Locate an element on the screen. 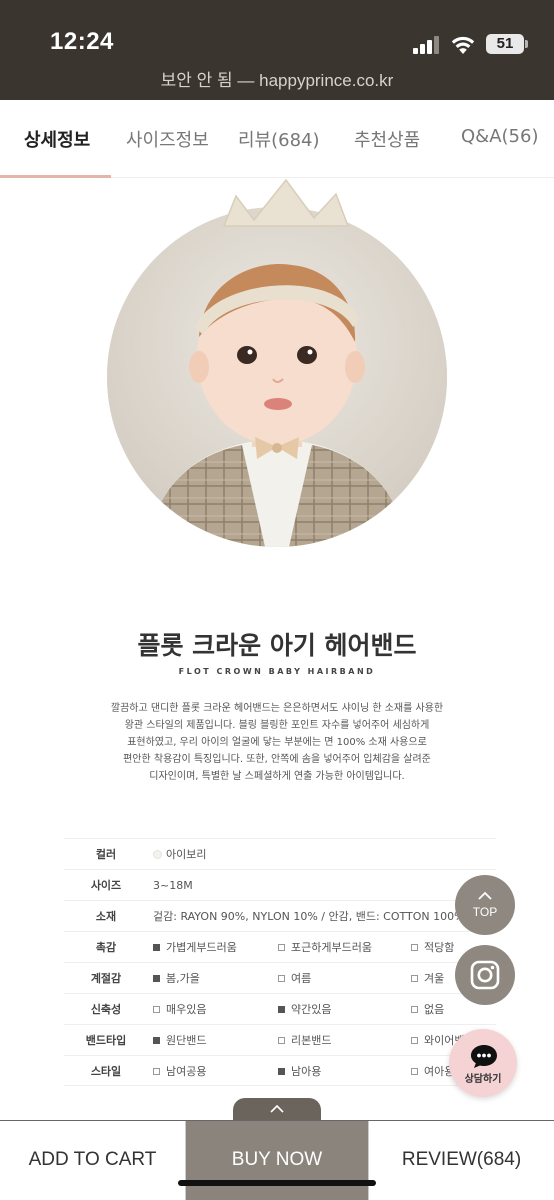  spec-option: 가볍게부드러움 is located at coordinates (195, 947).